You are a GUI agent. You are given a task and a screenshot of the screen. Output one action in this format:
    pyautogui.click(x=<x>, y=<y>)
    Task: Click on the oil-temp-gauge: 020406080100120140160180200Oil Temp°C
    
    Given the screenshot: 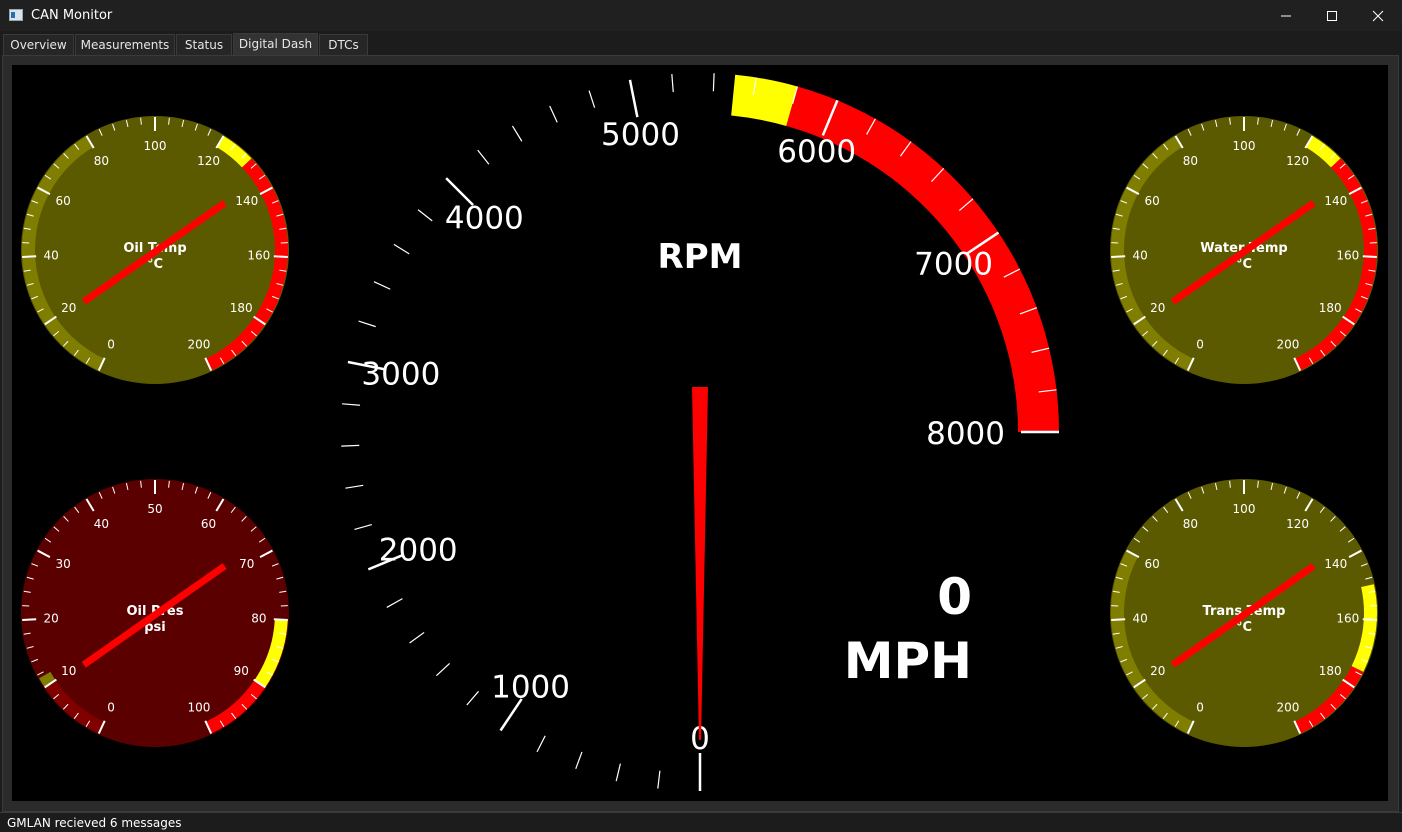 What is the action you would take?
    pyautogui.click(x=155, y=250)
    